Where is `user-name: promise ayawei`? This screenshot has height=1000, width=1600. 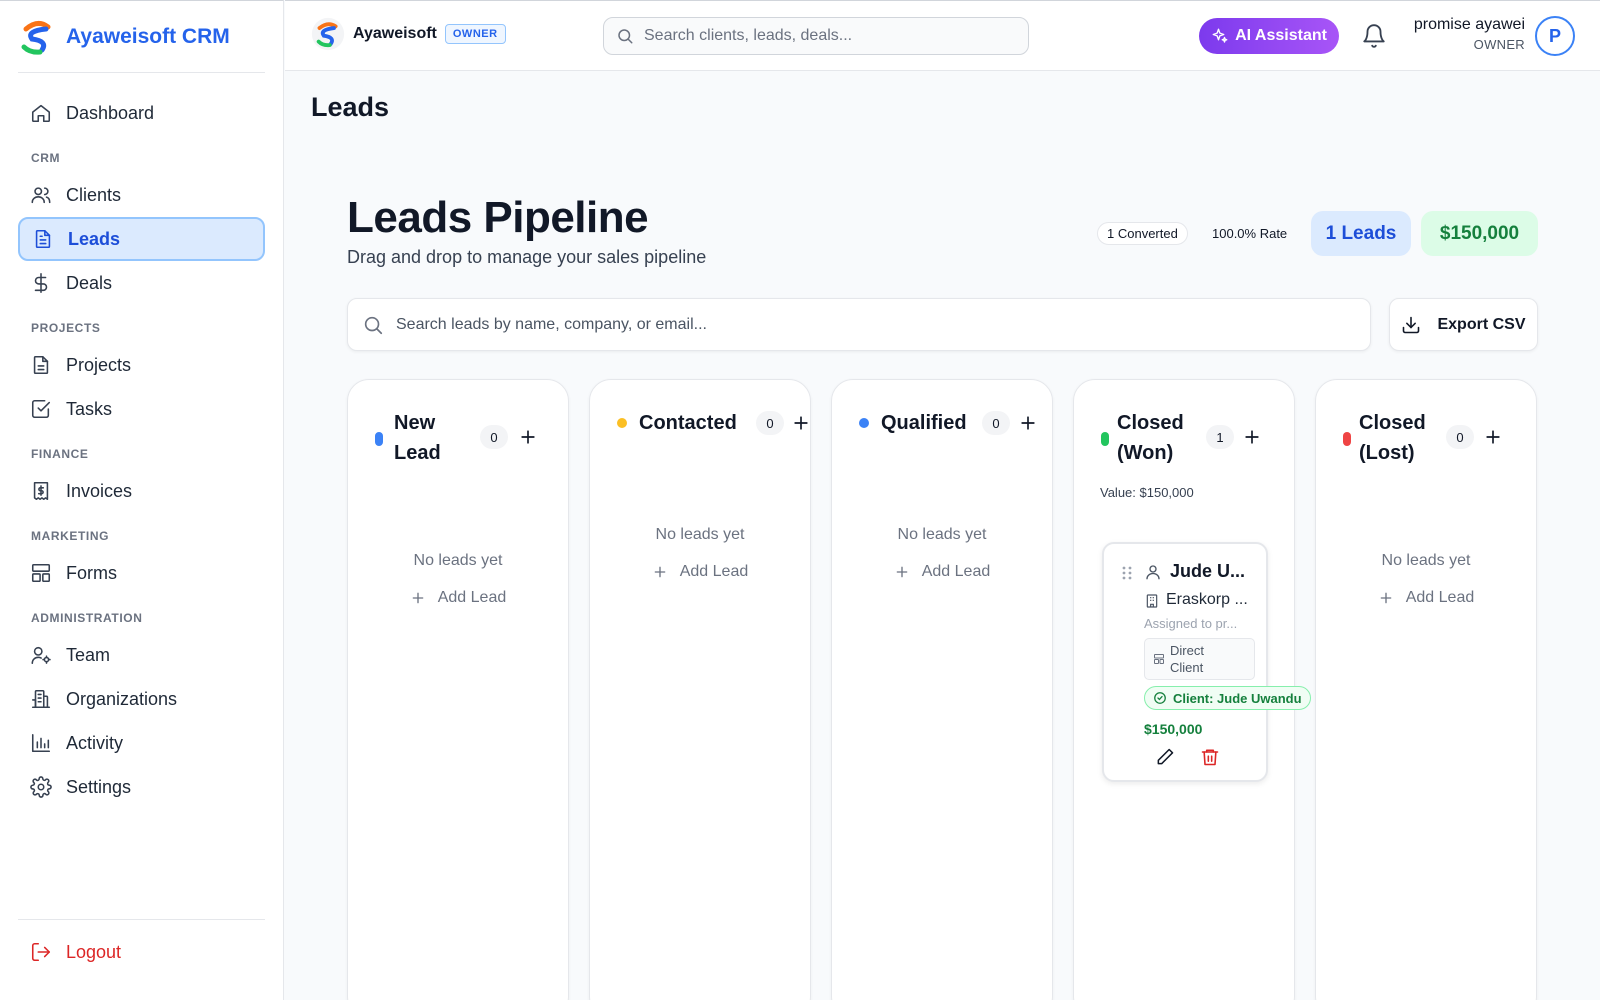 user-name: promise ayawei is located at coordinates (1469, 24).